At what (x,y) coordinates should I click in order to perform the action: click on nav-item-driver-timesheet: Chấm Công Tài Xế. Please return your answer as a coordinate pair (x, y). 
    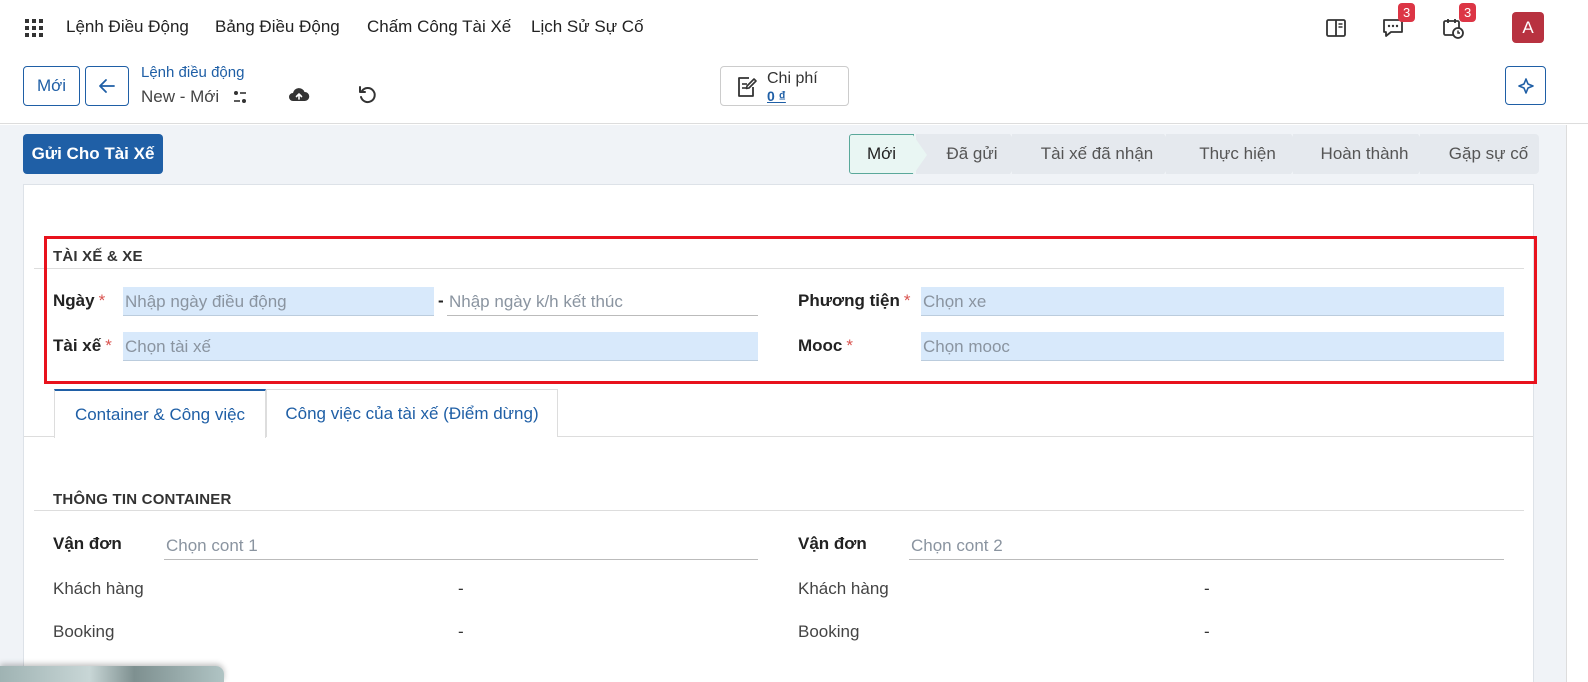
    Looking at the image, I should click on (439, 27).